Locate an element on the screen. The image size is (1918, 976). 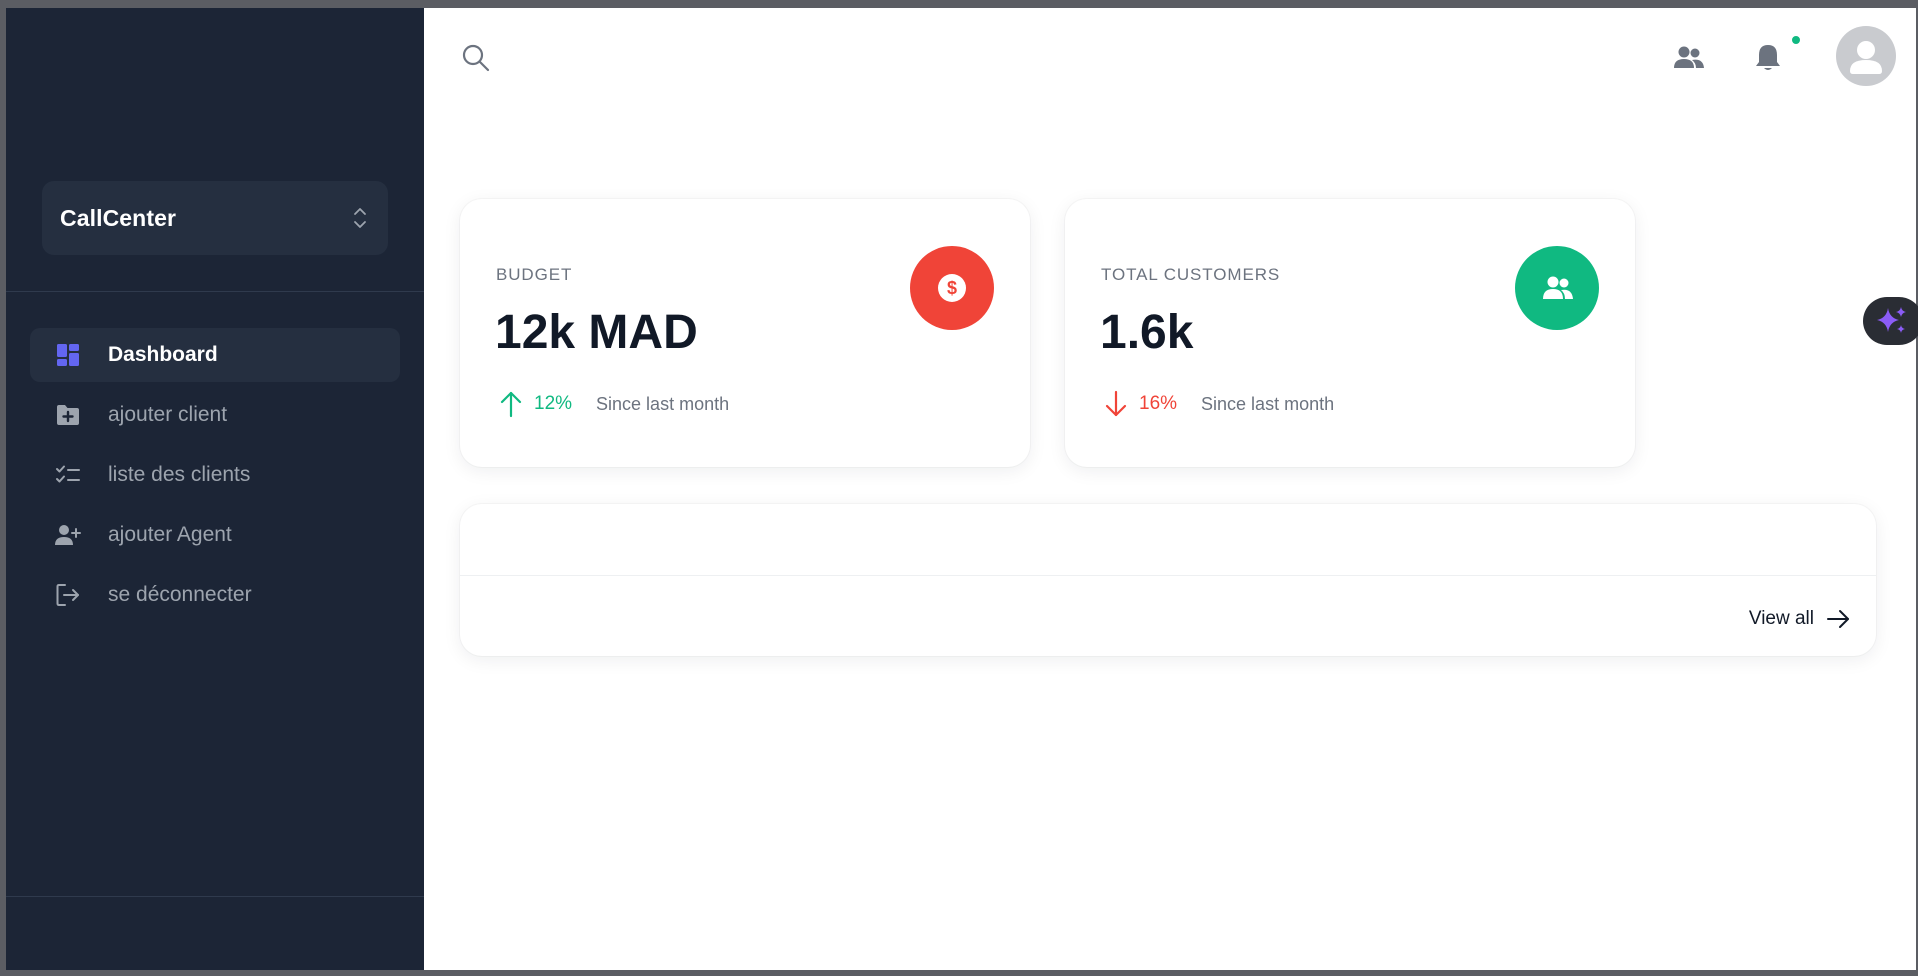
ai-assistant-button is located at coordinates (1890, 321).